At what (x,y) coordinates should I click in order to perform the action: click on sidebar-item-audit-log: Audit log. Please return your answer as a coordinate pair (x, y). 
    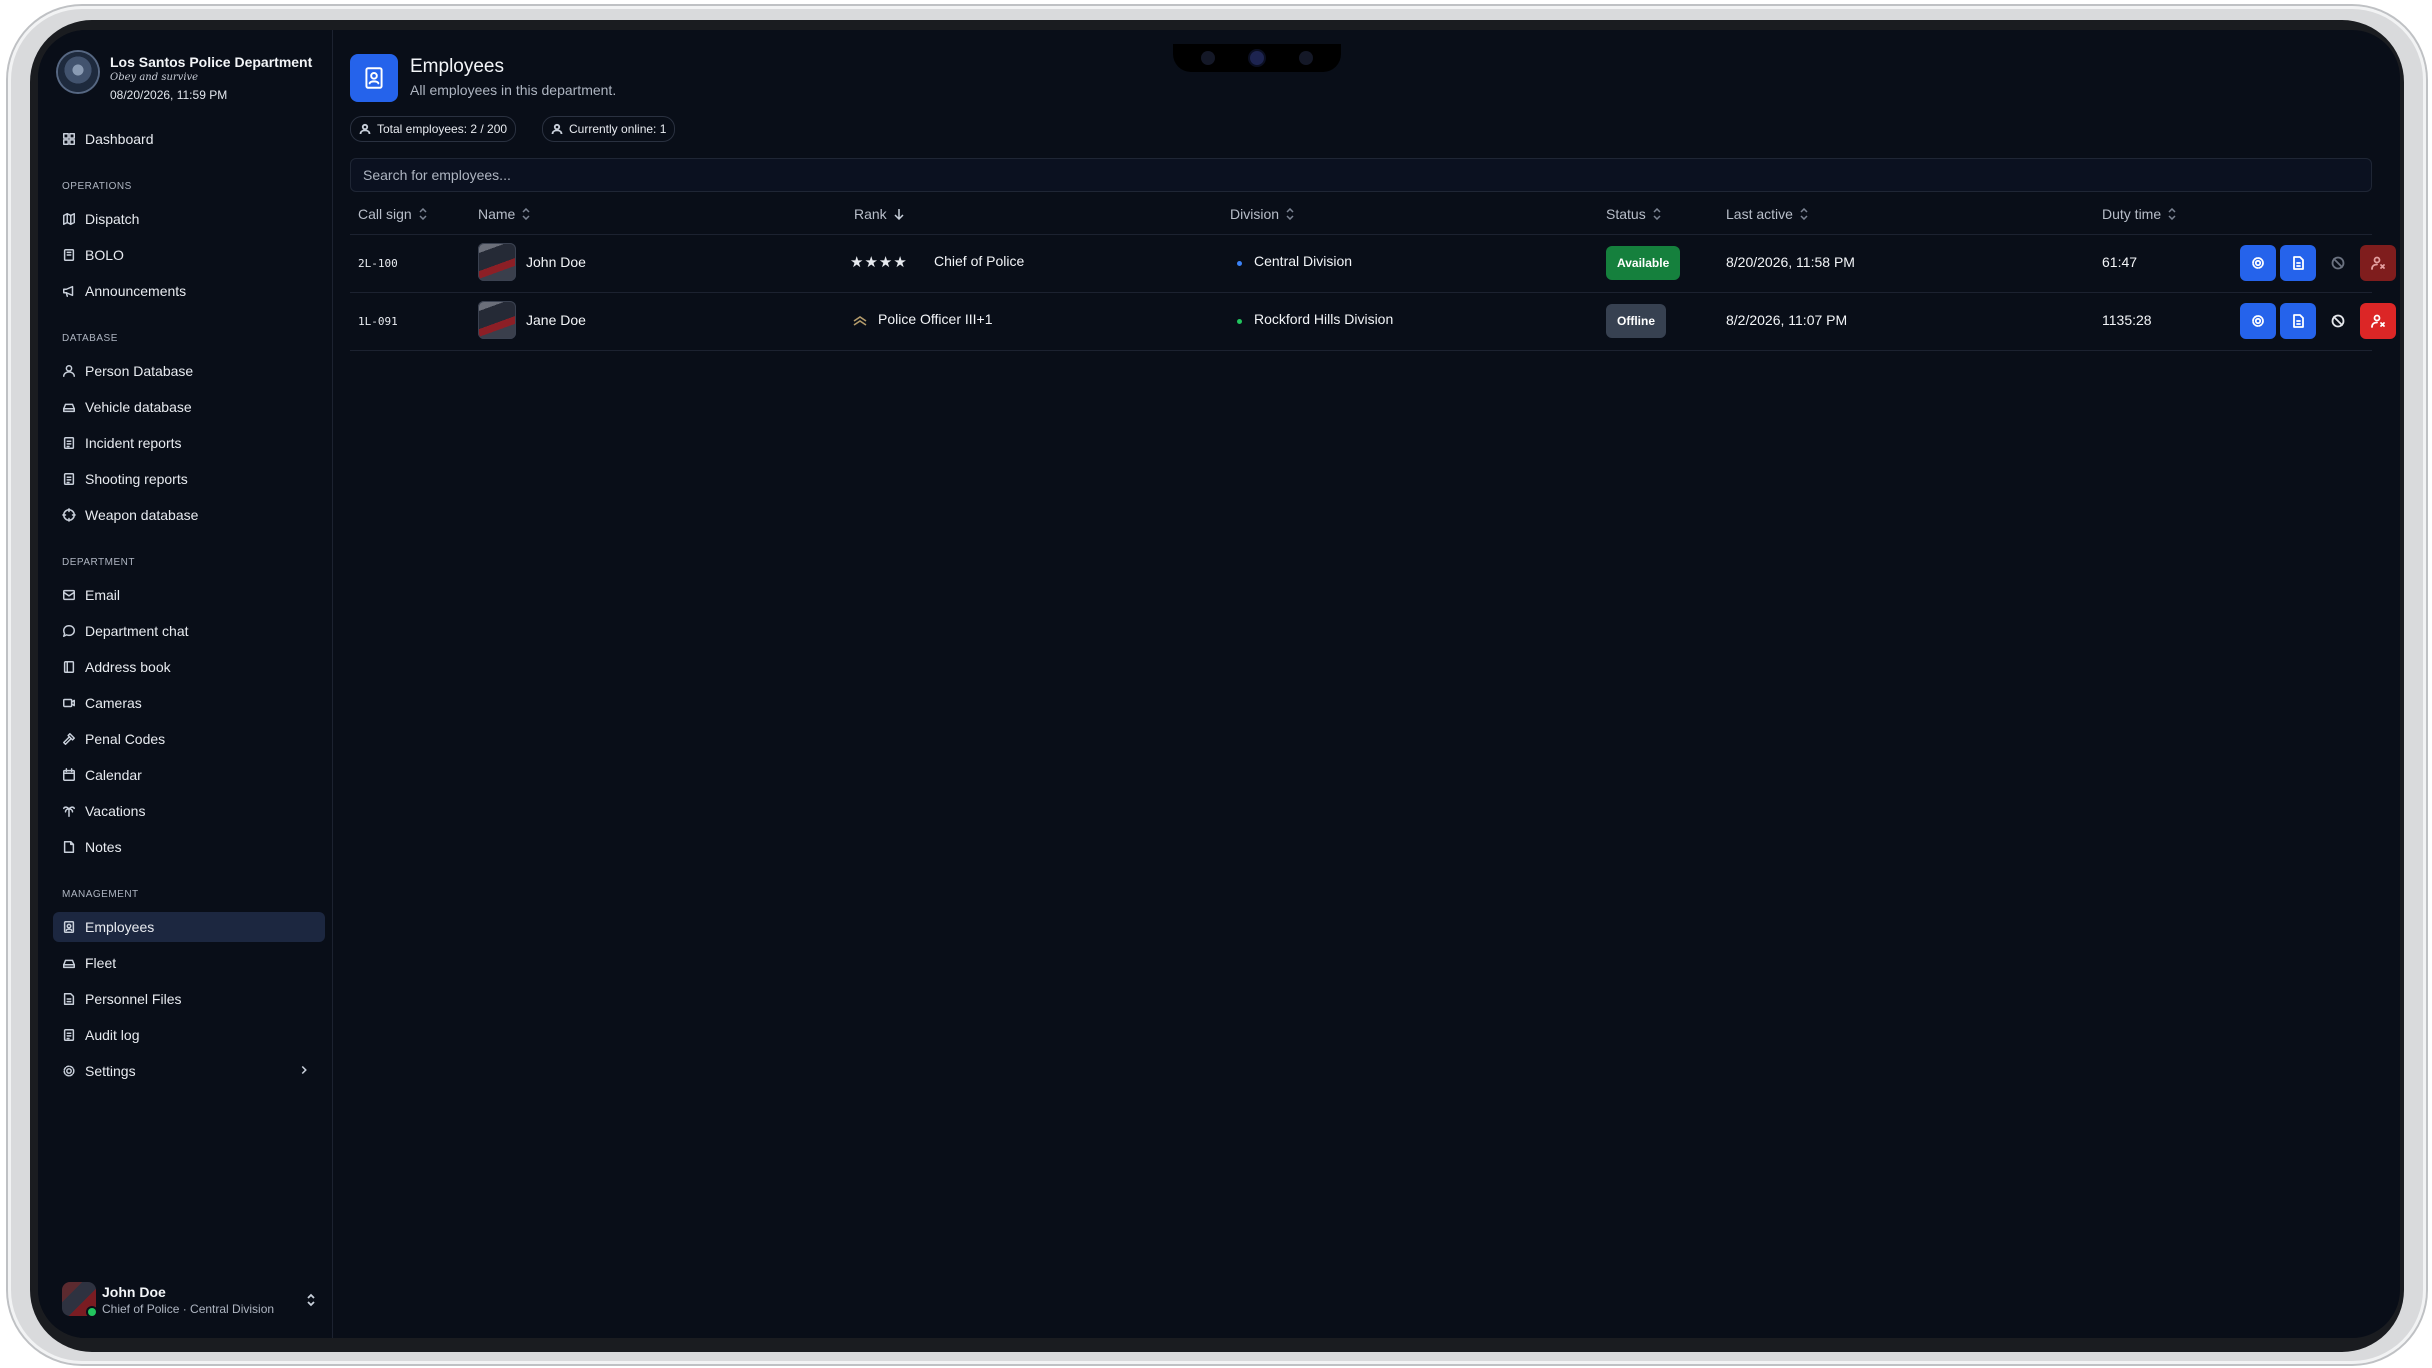
    Looking at the image, I should click on (189, 1035).